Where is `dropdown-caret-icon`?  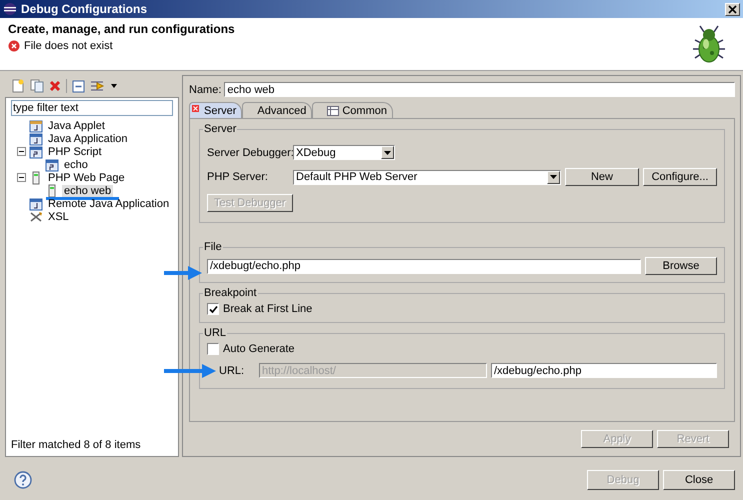 dropdown-caret-icon is located at coordinates (114, 86).